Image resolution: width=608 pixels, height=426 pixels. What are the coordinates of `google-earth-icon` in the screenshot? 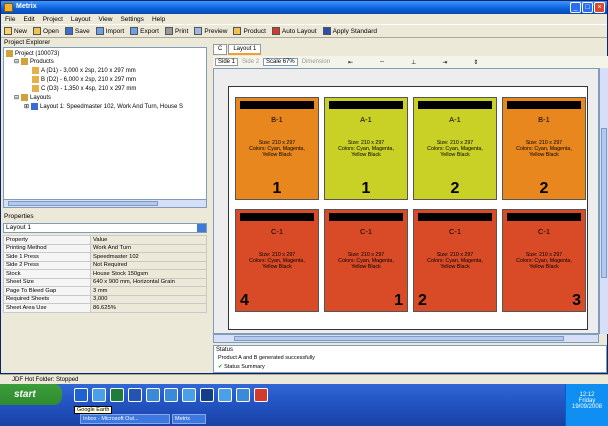 It's located at (81, 395).